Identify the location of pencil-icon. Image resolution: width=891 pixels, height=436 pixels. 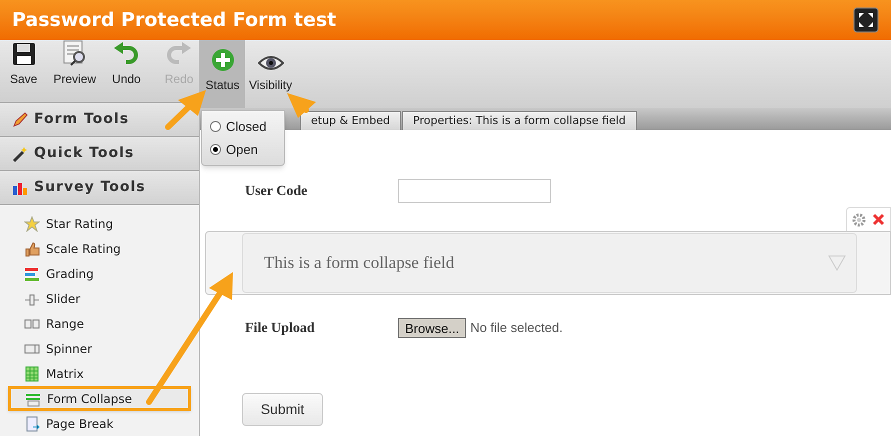
(20, 120).